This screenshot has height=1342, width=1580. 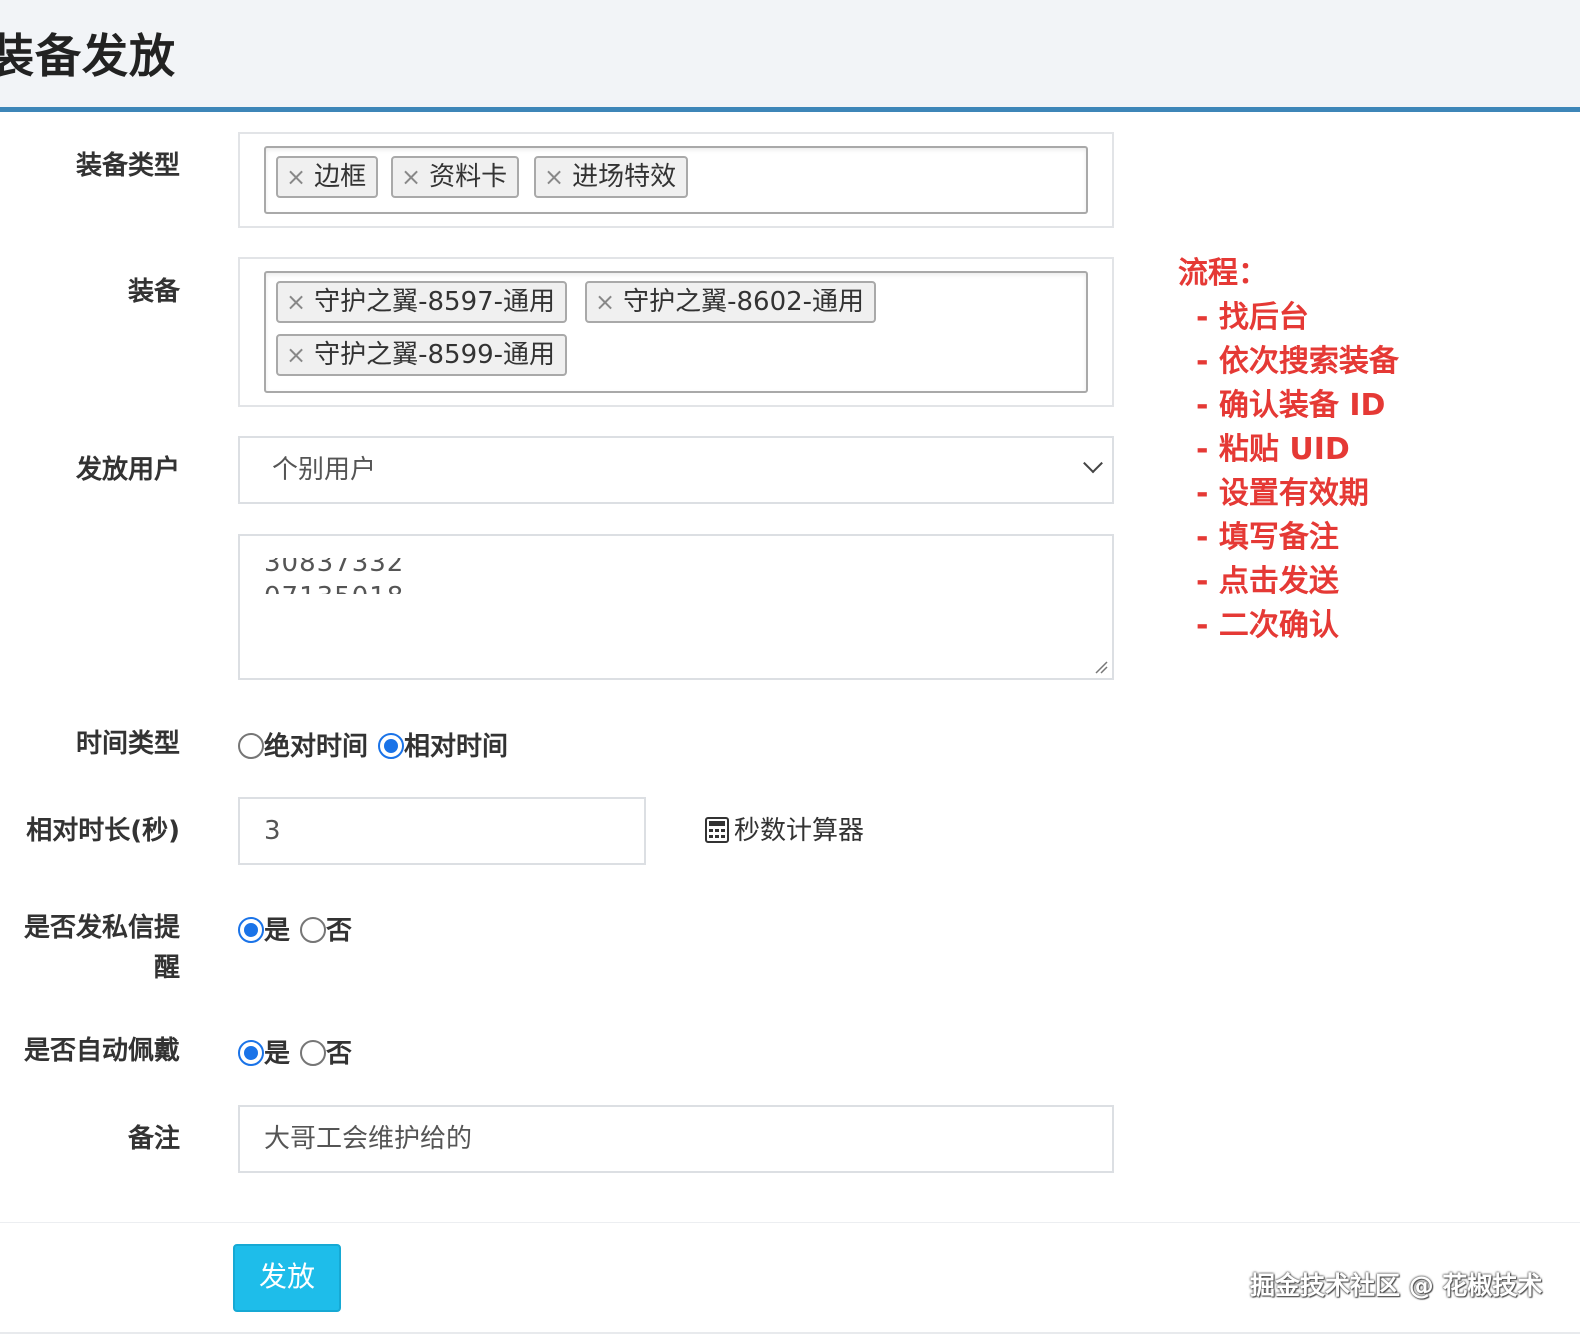 What do you see at coordinates (676, 470) in the screenshot?
I see `target-user-select: 个别用户` at bounding box center [676, 470].